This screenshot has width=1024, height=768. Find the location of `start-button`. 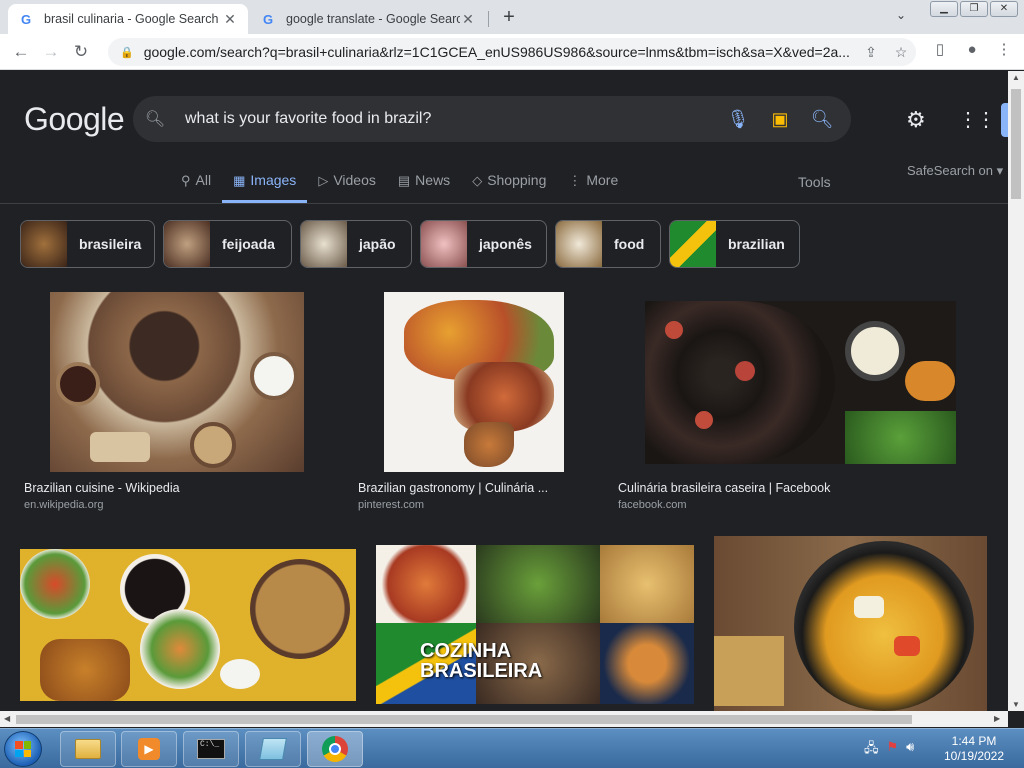

start-button is located at coordinates (23, 749).